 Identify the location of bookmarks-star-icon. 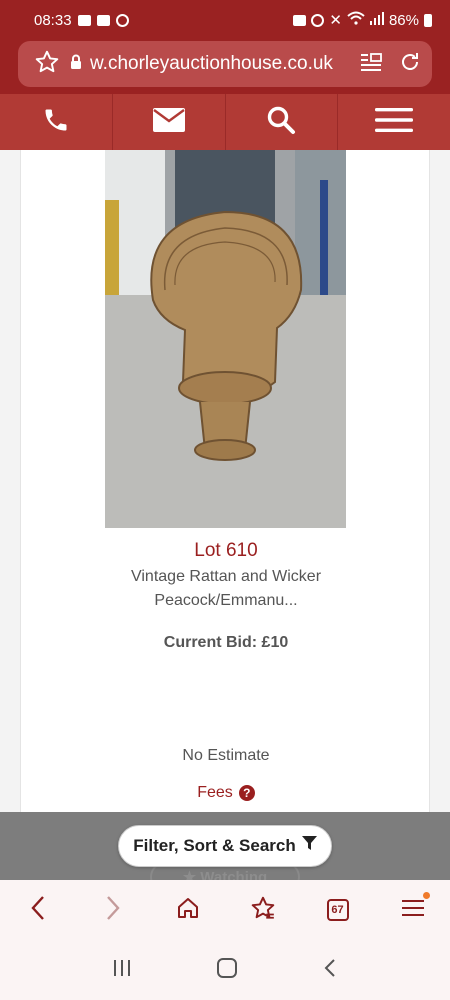
(263, 910).